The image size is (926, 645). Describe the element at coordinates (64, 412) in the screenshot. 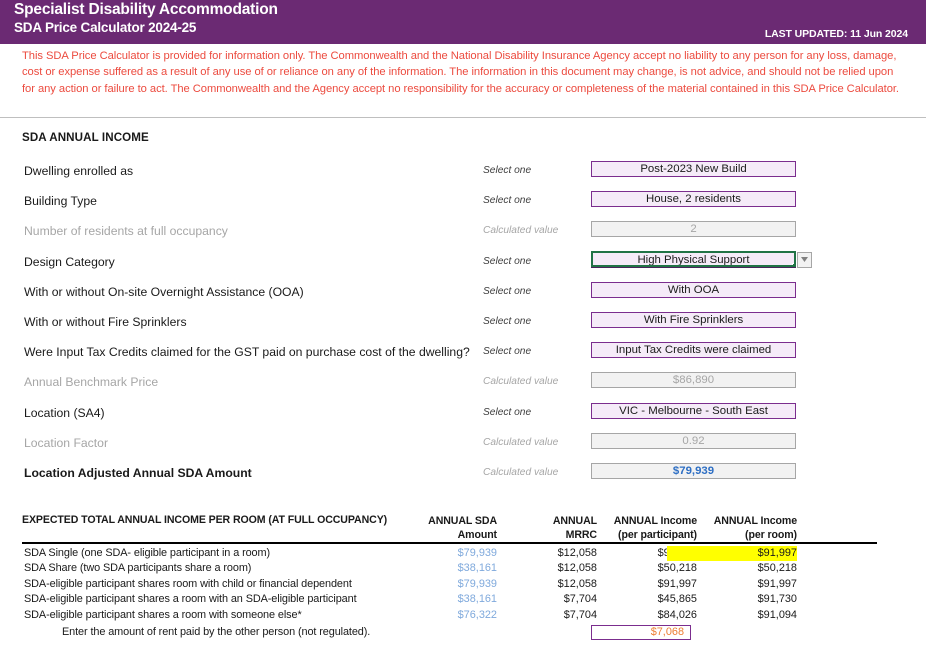

I see `form-row-label: Location (SA4)` at that location.